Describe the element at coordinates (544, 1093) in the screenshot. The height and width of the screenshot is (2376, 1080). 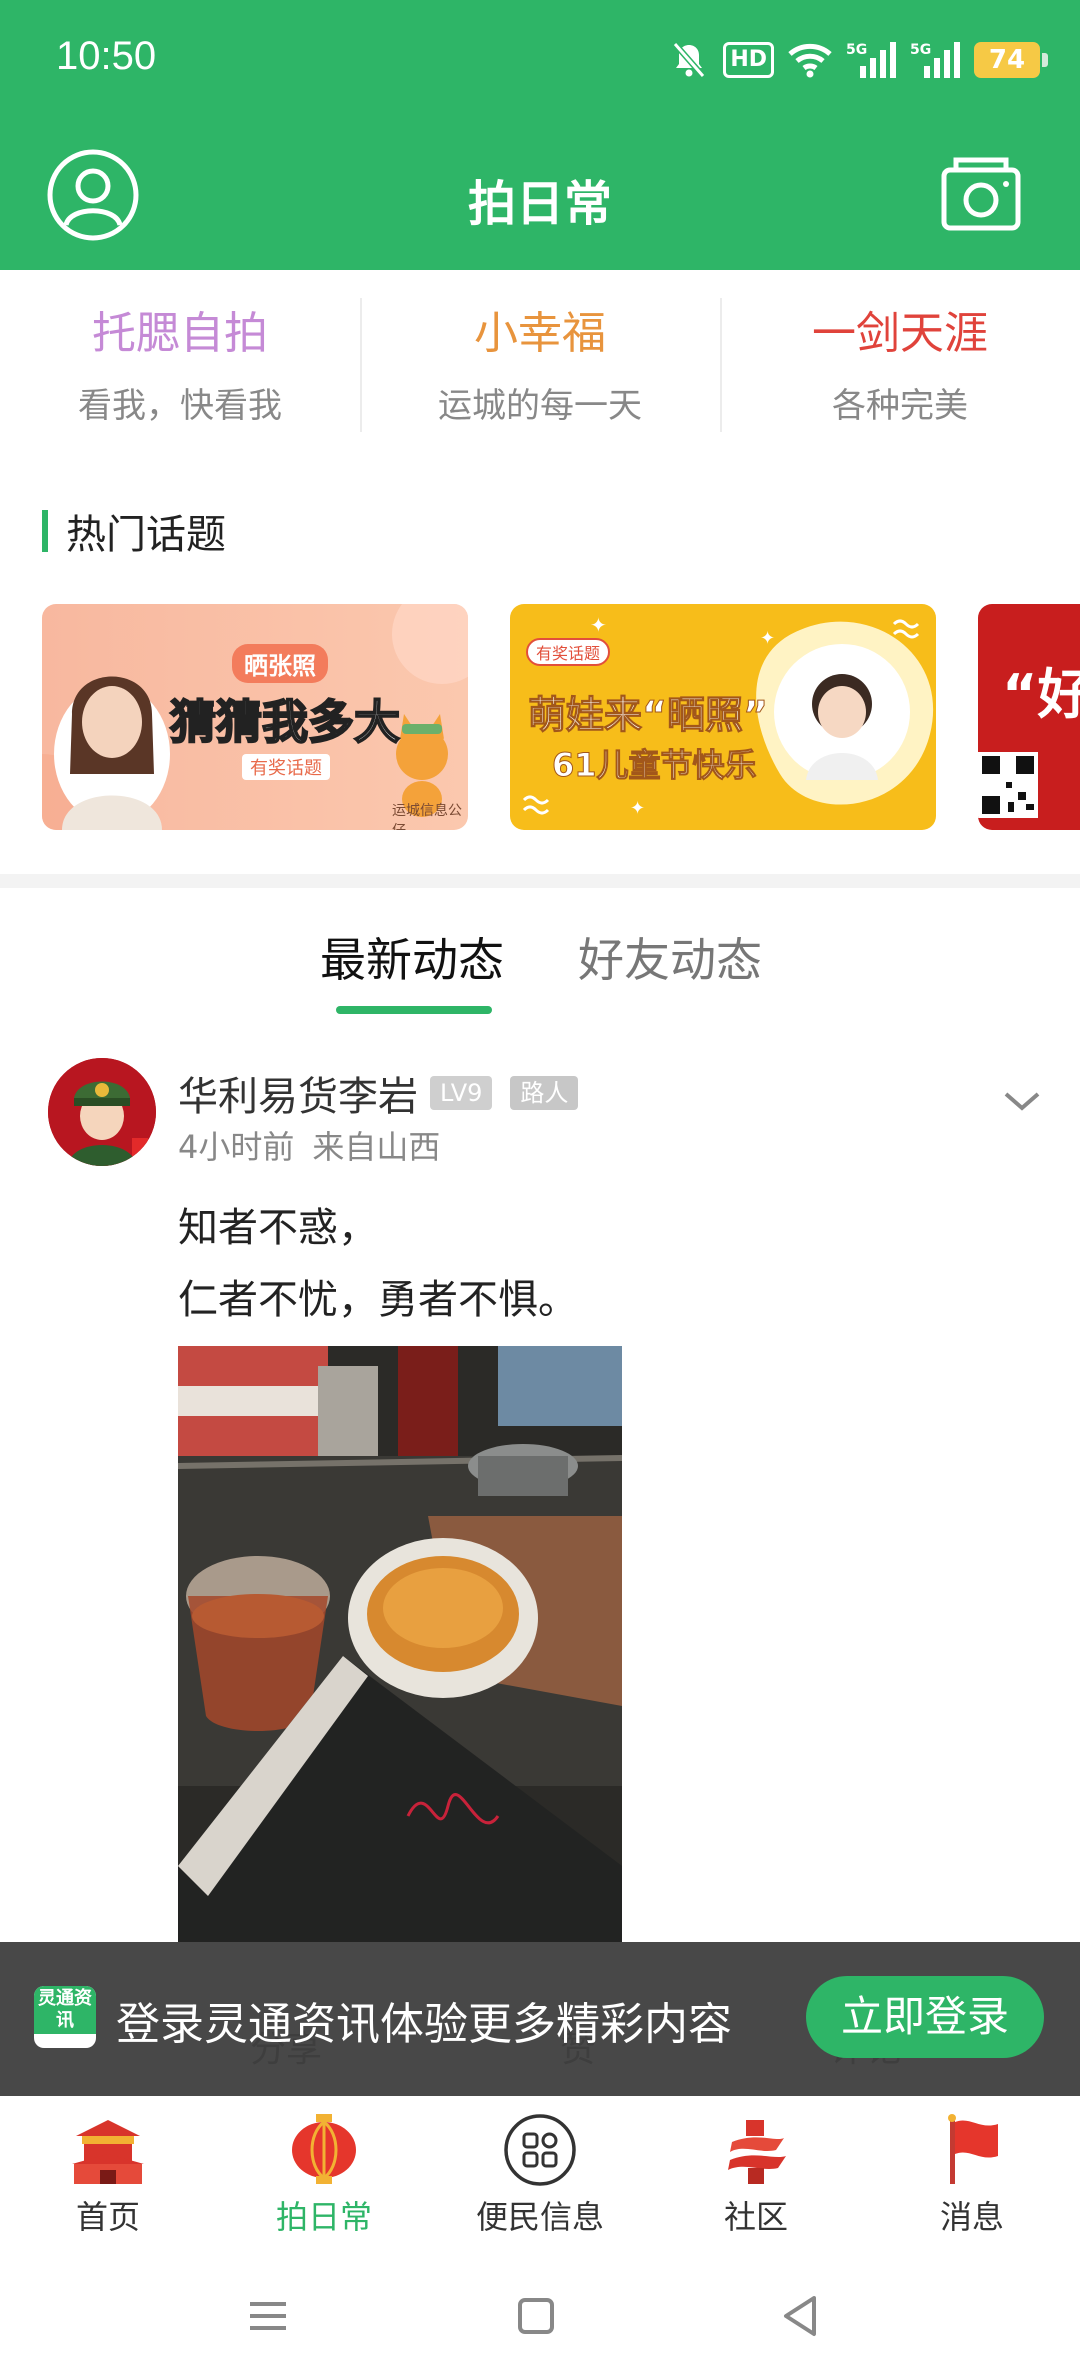
I see `role-badge: 路人` at that location.